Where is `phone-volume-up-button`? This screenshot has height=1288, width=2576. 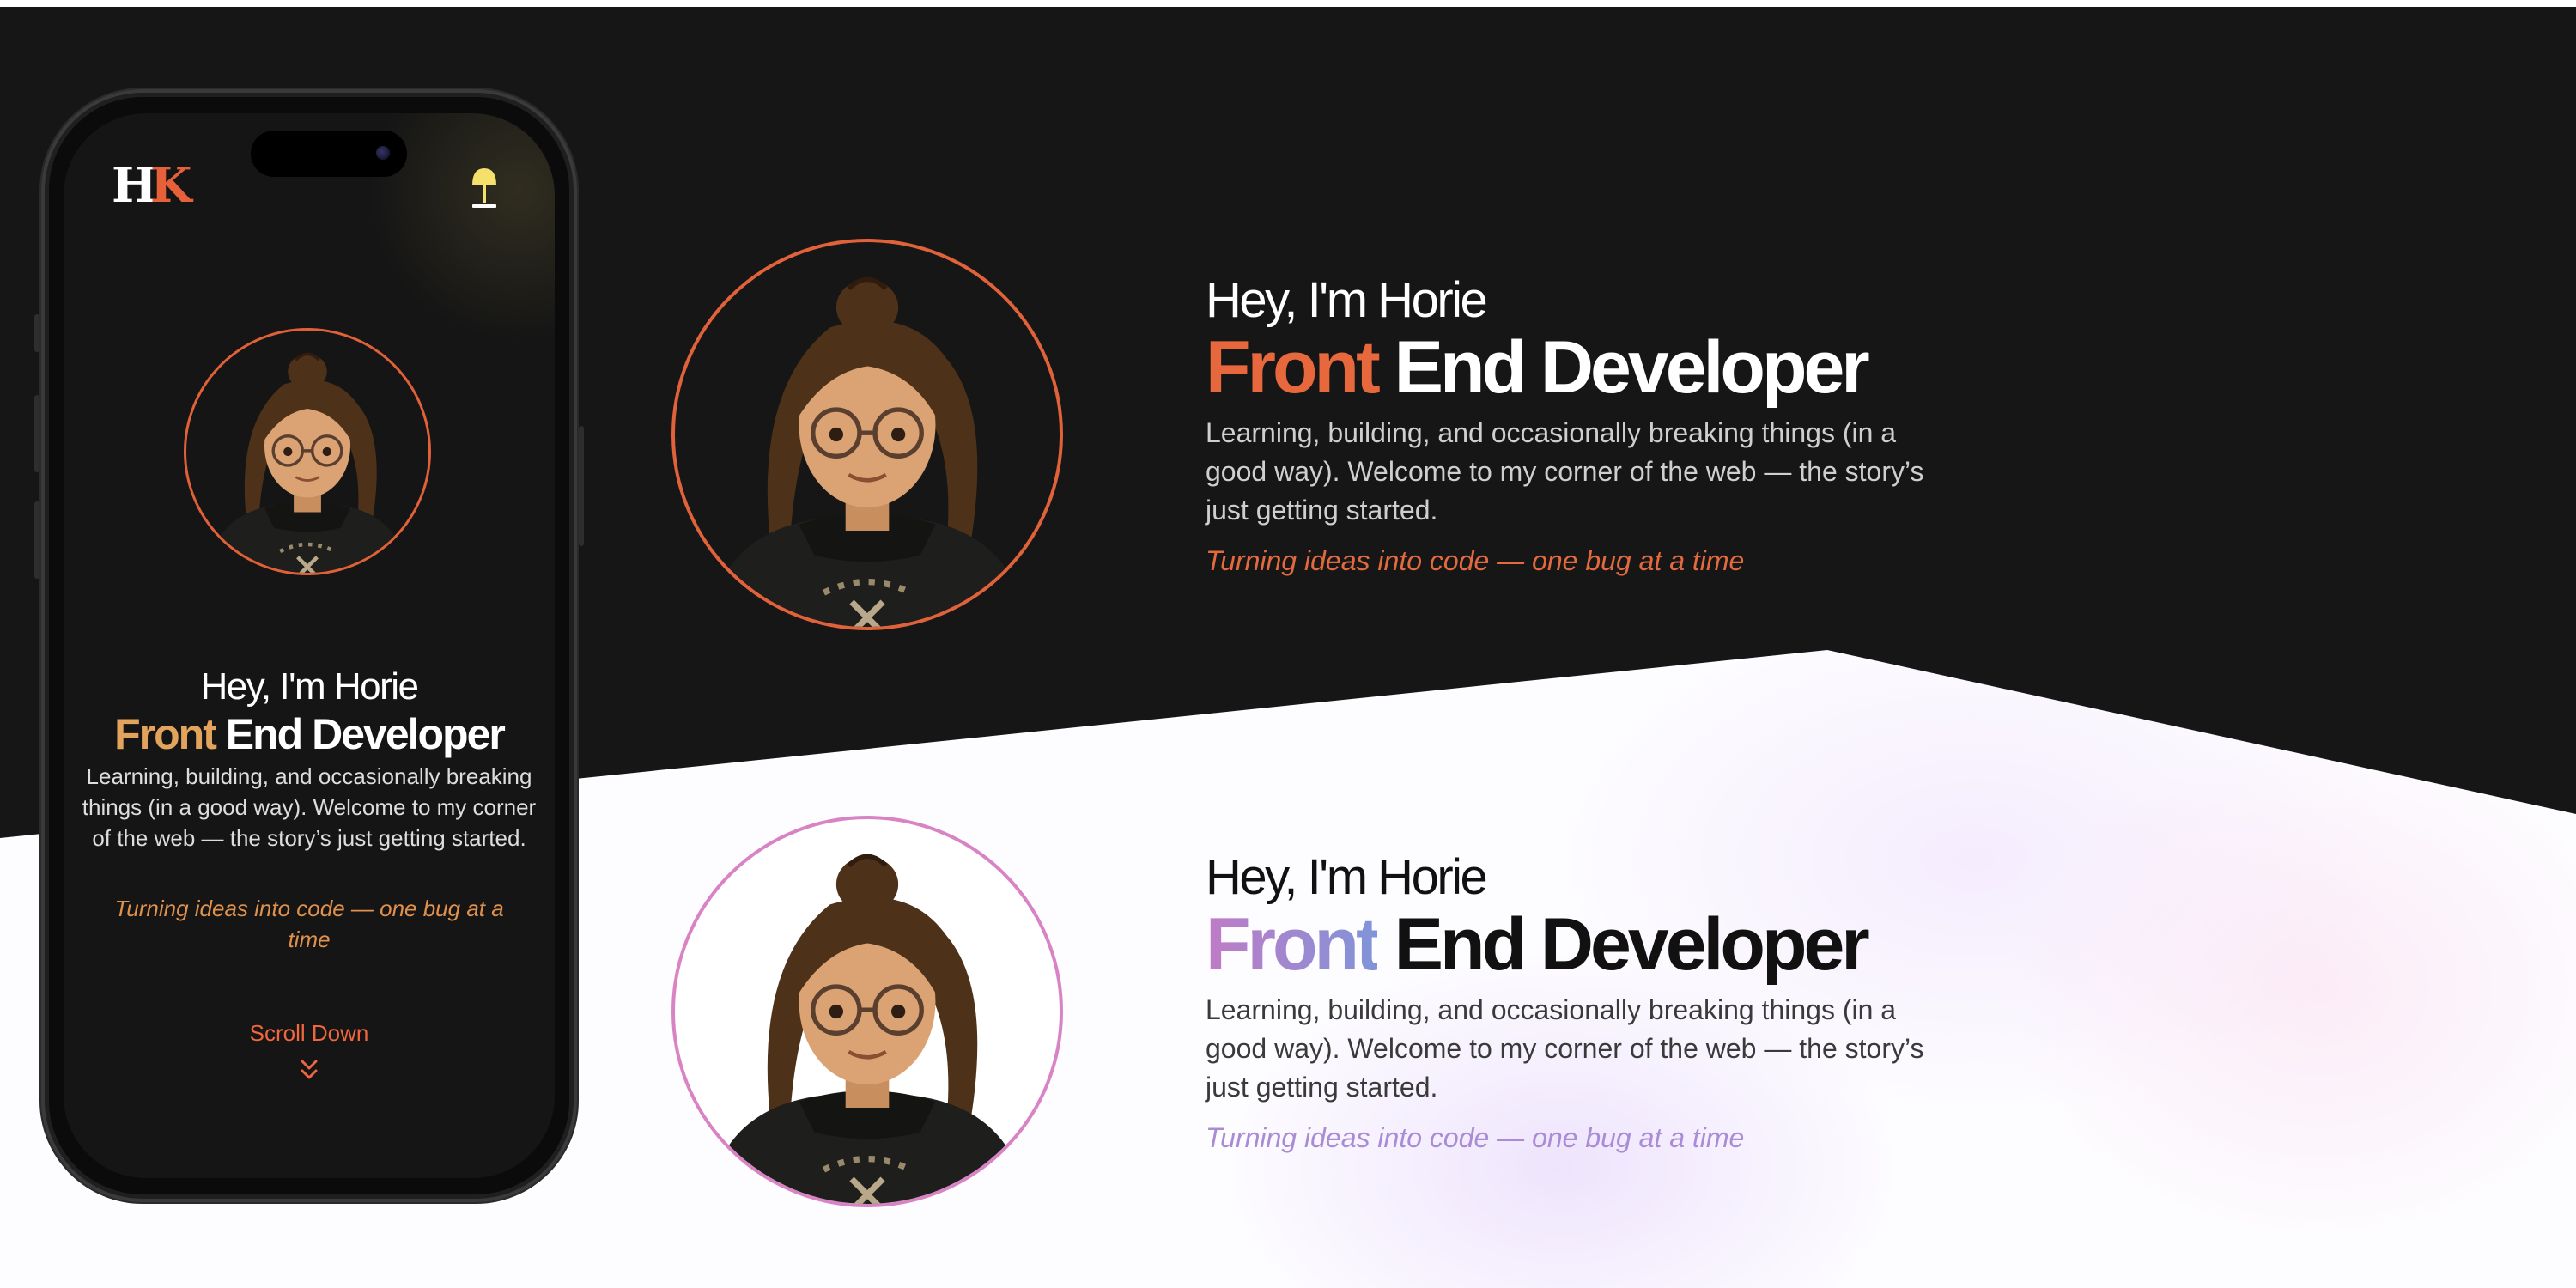 phone-volume-up-button is located at coordinates (36, 433).